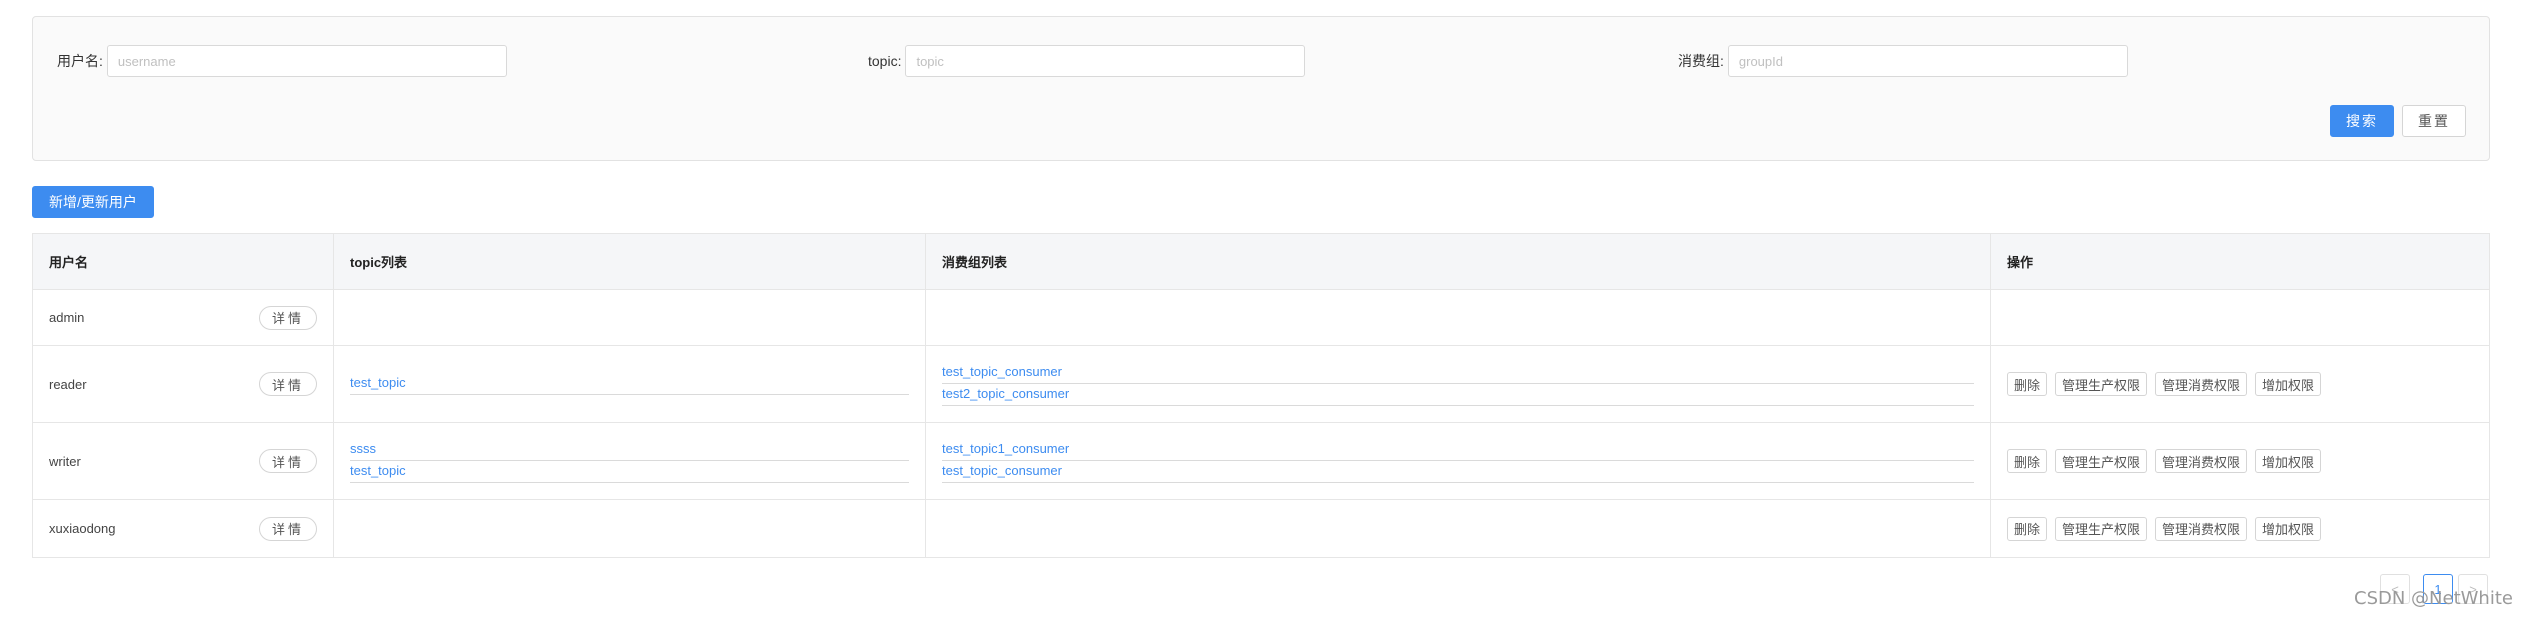 This screenshot has width=2528, height=617. What do you see at coordinates (82, 528) in the screenshot?
I see `username-text: xuxiaodong` at bounding box center [82, 528].